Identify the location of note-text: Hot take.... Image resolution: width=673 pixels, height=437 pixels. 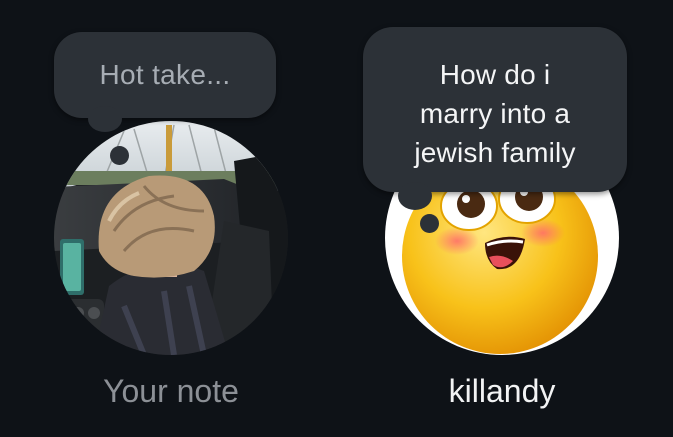
(165, 74).